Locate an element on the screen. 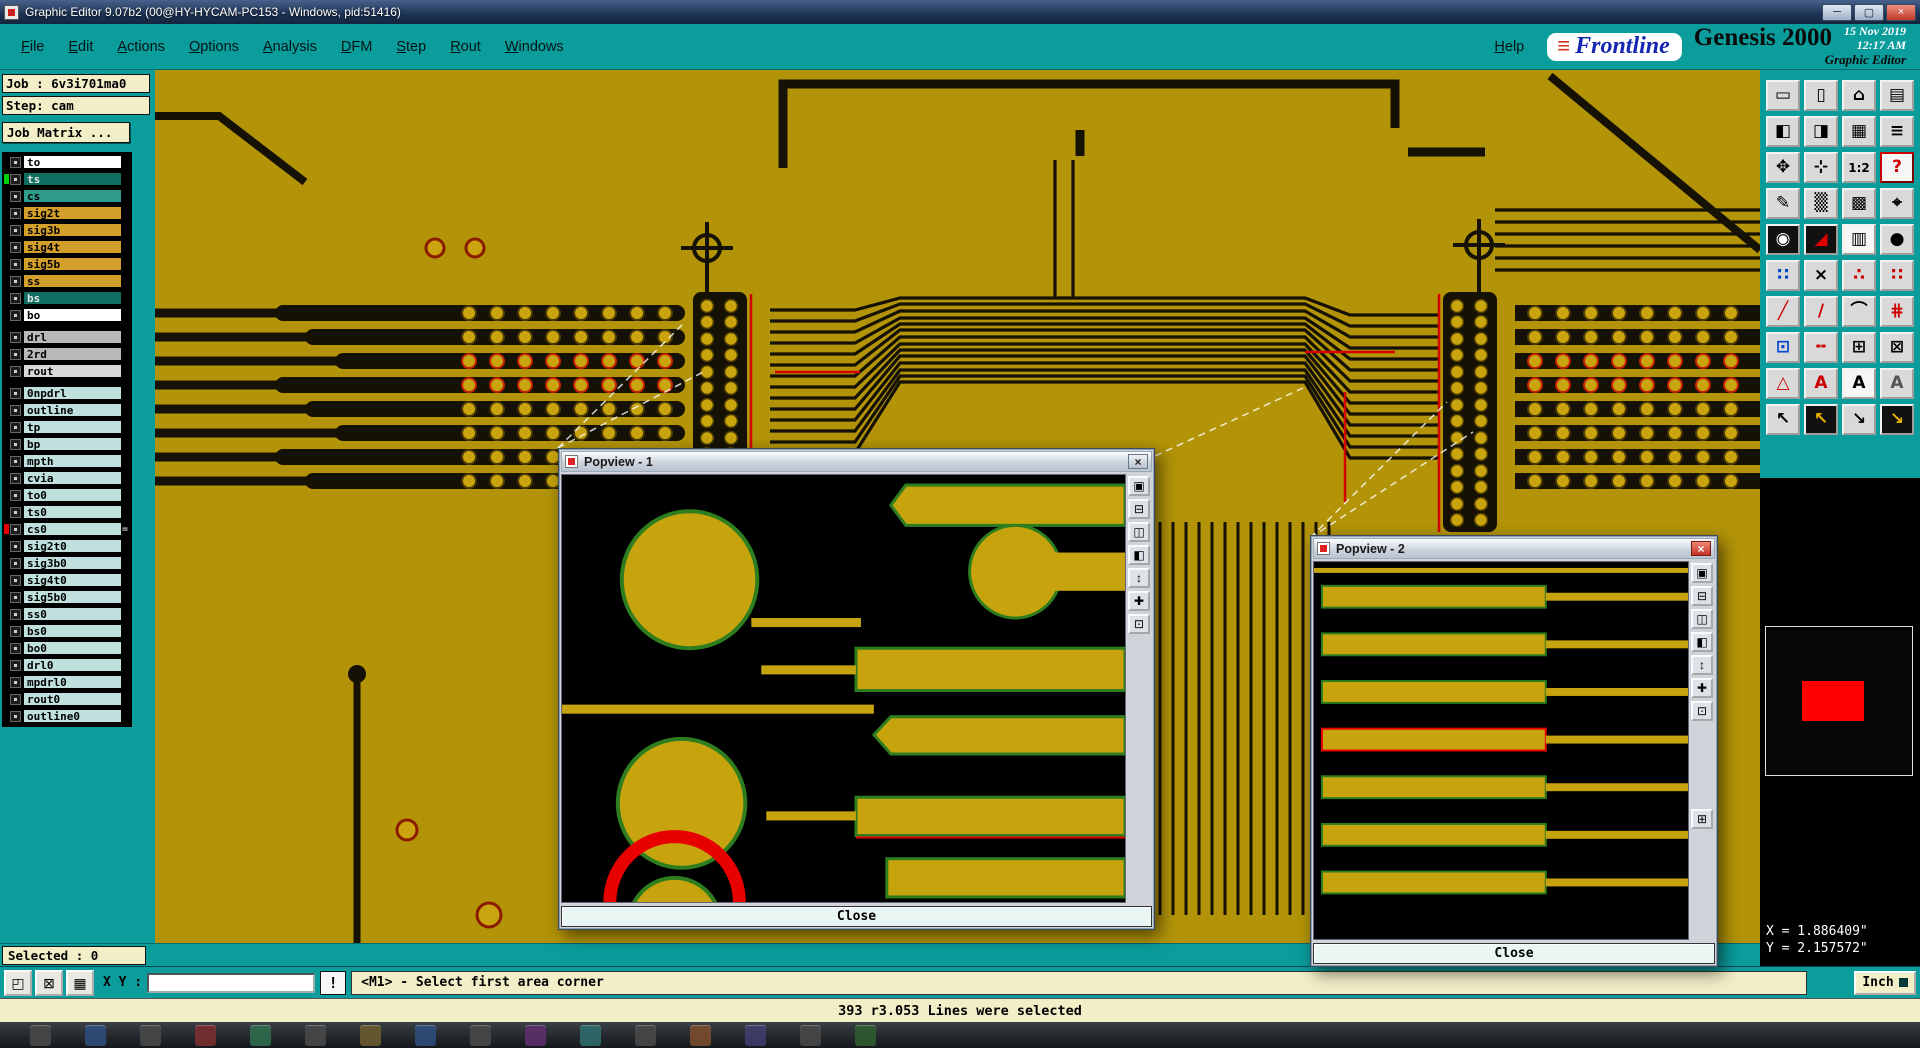 This screenshot has height=1048, width=1920. toolbar-icon-button: ▒ is located at coordinates (1821, 203).